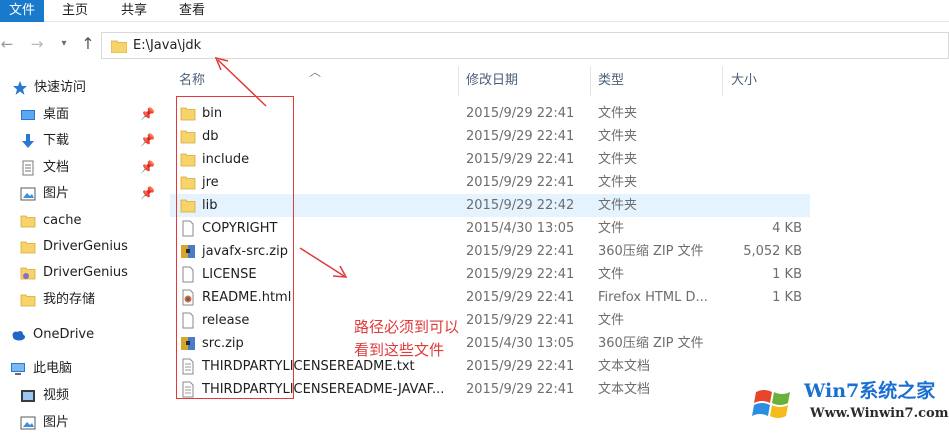  What do you see at coordinates (53, 368) in the screenshot?
I see `sidebar-item-label: 此电脑` at bounding box center [53, 368].